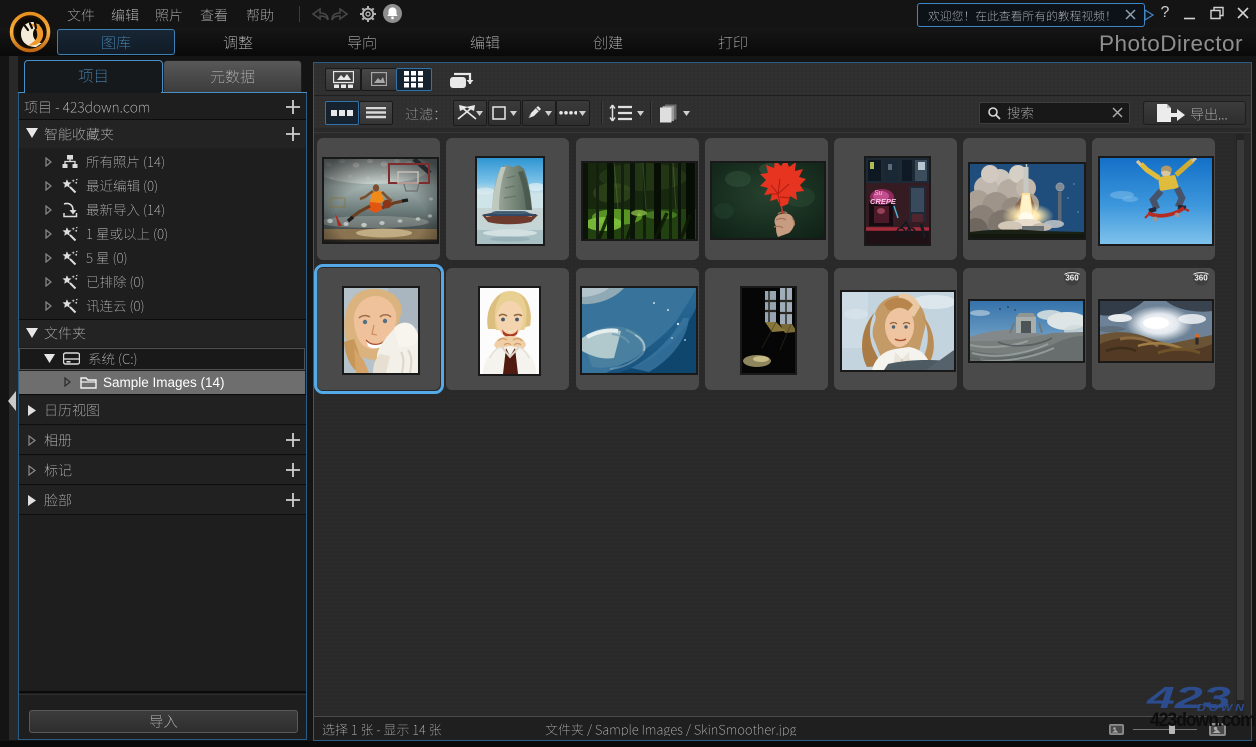 The height and width of the screenshot is (747, 1256). What do you see at coordinates (883, 201) in the screenshot?
I see `svg-text: CREPE` at bounding box center [883, 201].